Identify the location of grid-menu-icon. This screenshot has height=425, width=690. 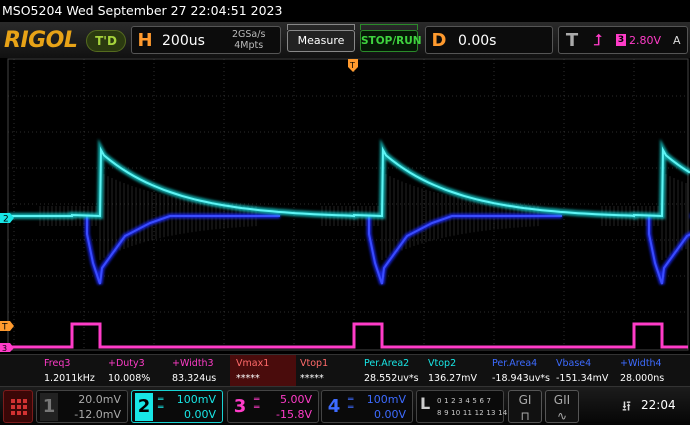
(19, 407).